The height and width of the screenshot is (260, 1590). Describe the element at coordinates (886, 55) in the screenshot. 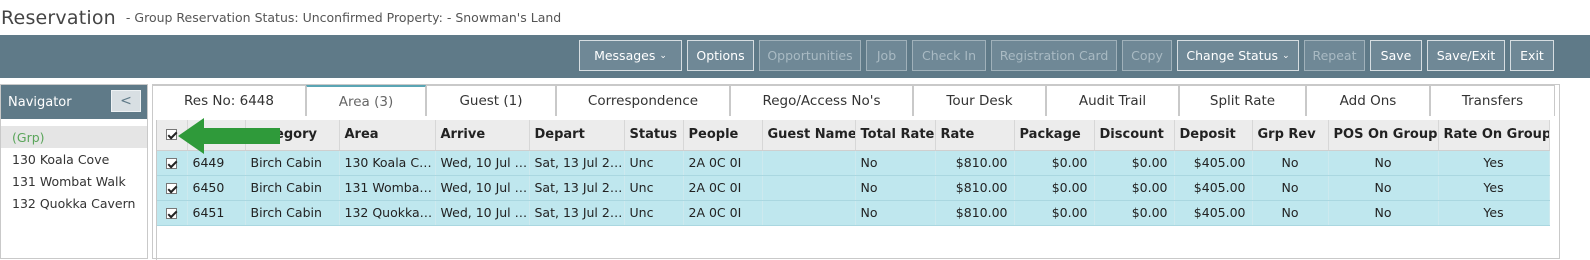

I see `job-button: Job` at that location.